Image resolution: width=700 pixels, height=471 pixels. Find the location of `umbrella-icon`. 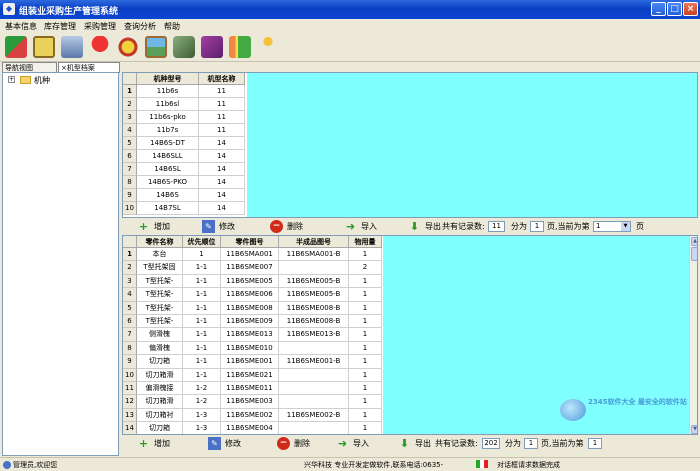

umbrella-icon is located at coordinates (100, 47).